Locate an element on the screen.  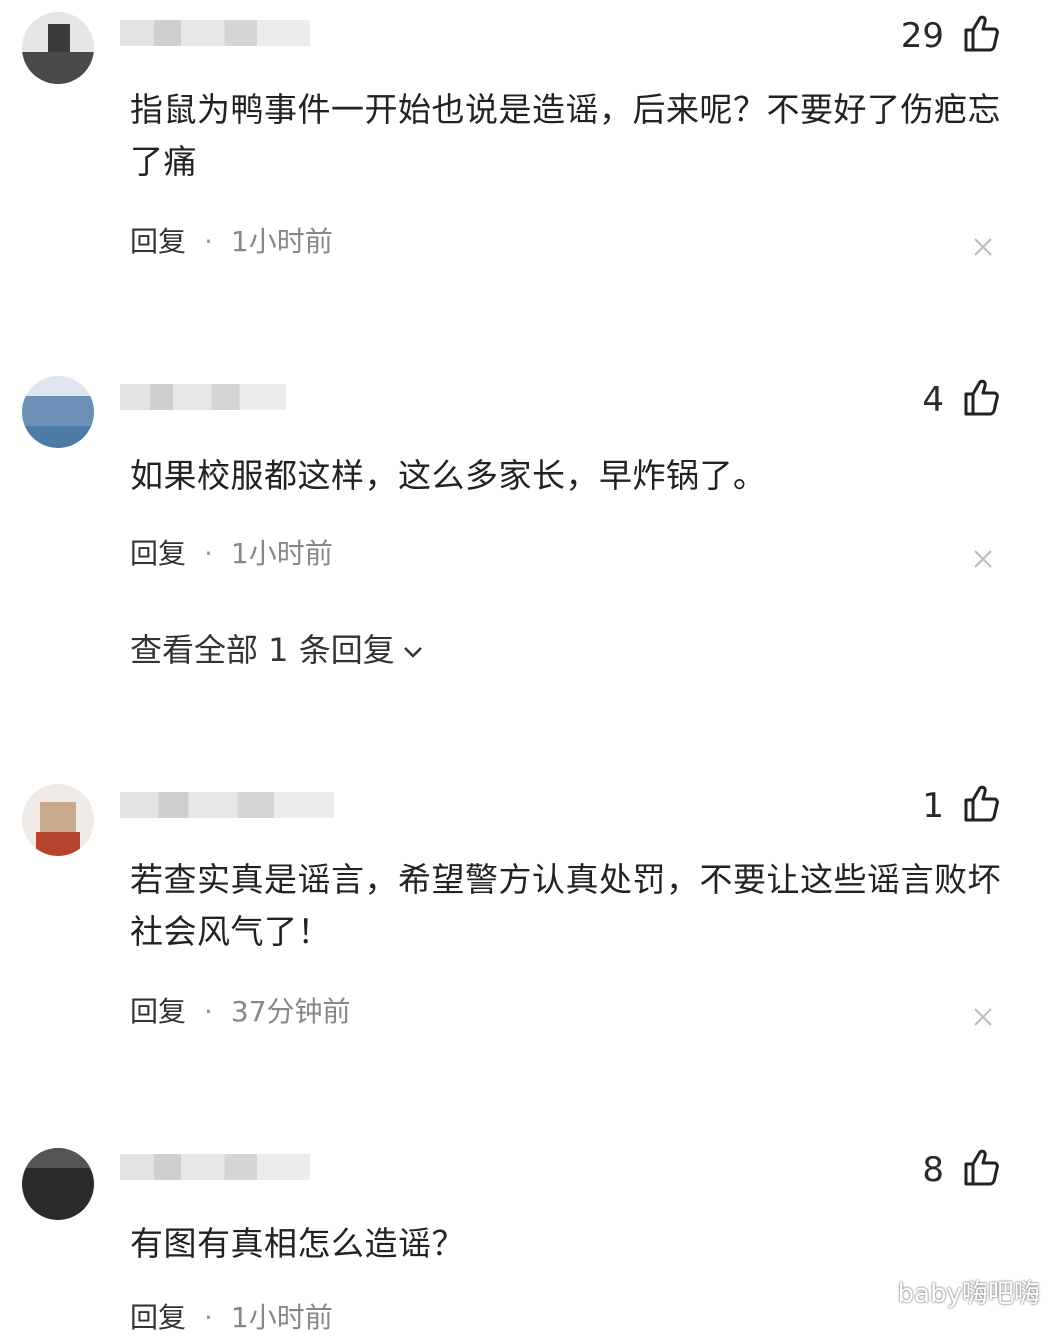
timestamp: 37分钟前 is located at coordinates (290, 1011).